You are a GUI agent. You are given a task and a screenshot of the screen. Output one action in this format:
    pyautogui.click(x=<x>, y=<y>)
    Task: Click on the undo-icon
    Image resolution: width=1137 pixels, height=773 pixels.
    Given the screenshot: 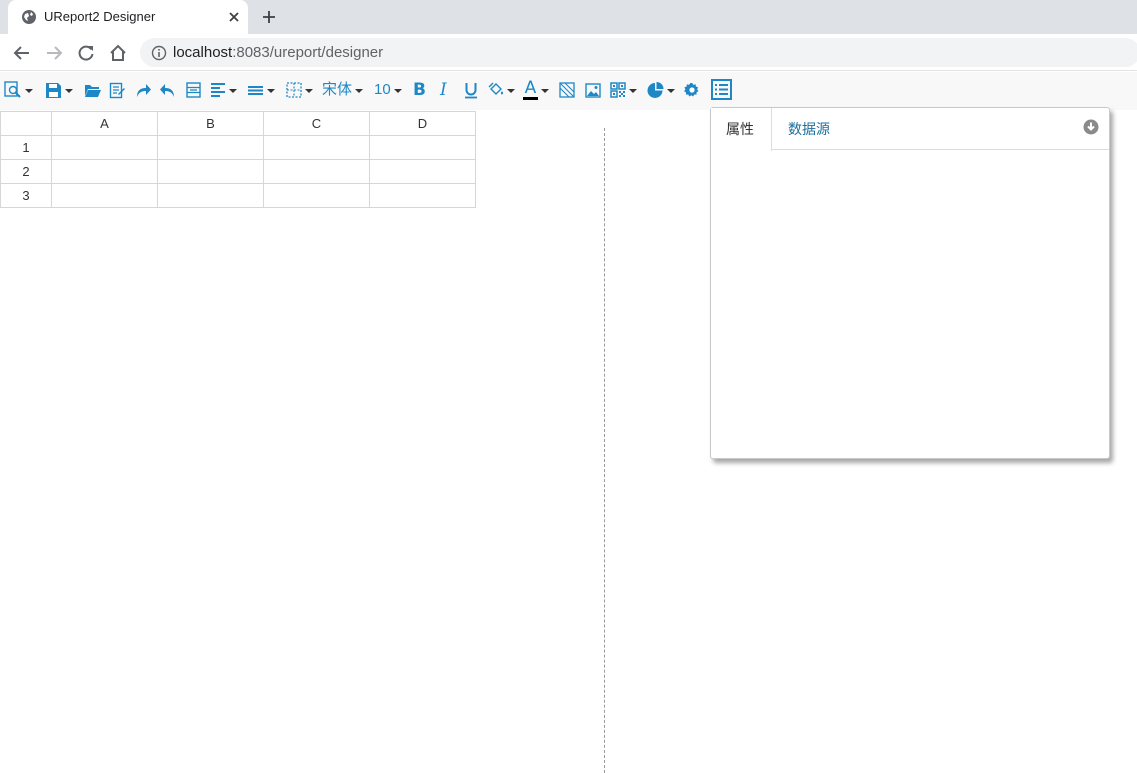 What is the action you would take?
    pyautogui.click(x=167, y=90)
    